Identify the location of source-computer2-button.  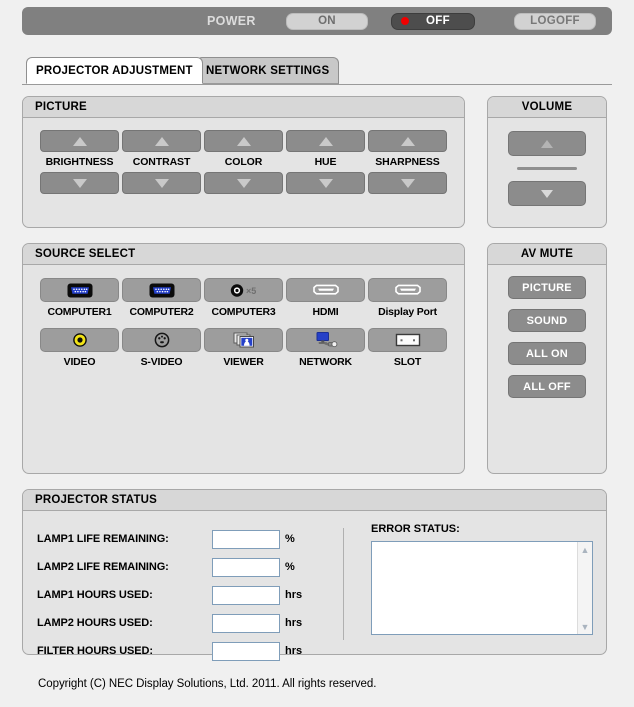
(161, 290).